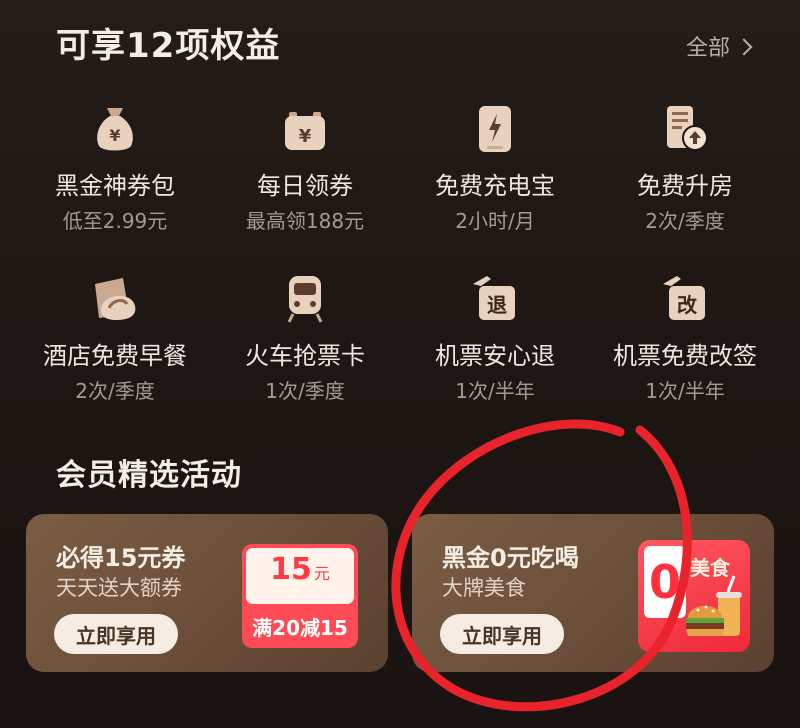  I want to click on benefits-title: 可享12项权益, so click(168, 46).